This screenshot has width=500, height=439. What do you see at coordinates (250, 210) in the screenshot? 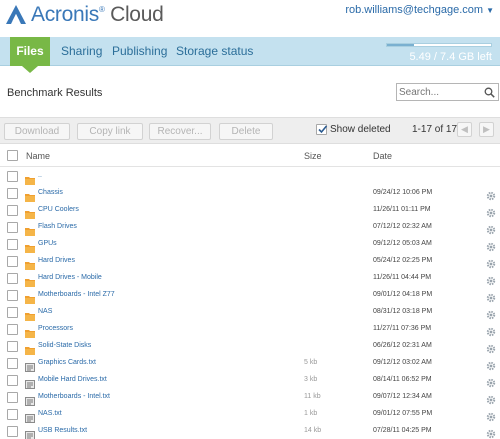
I see `folder-row: CPU Coolers 11/26/11 01:11 PM` at bounding box center [250, 210].